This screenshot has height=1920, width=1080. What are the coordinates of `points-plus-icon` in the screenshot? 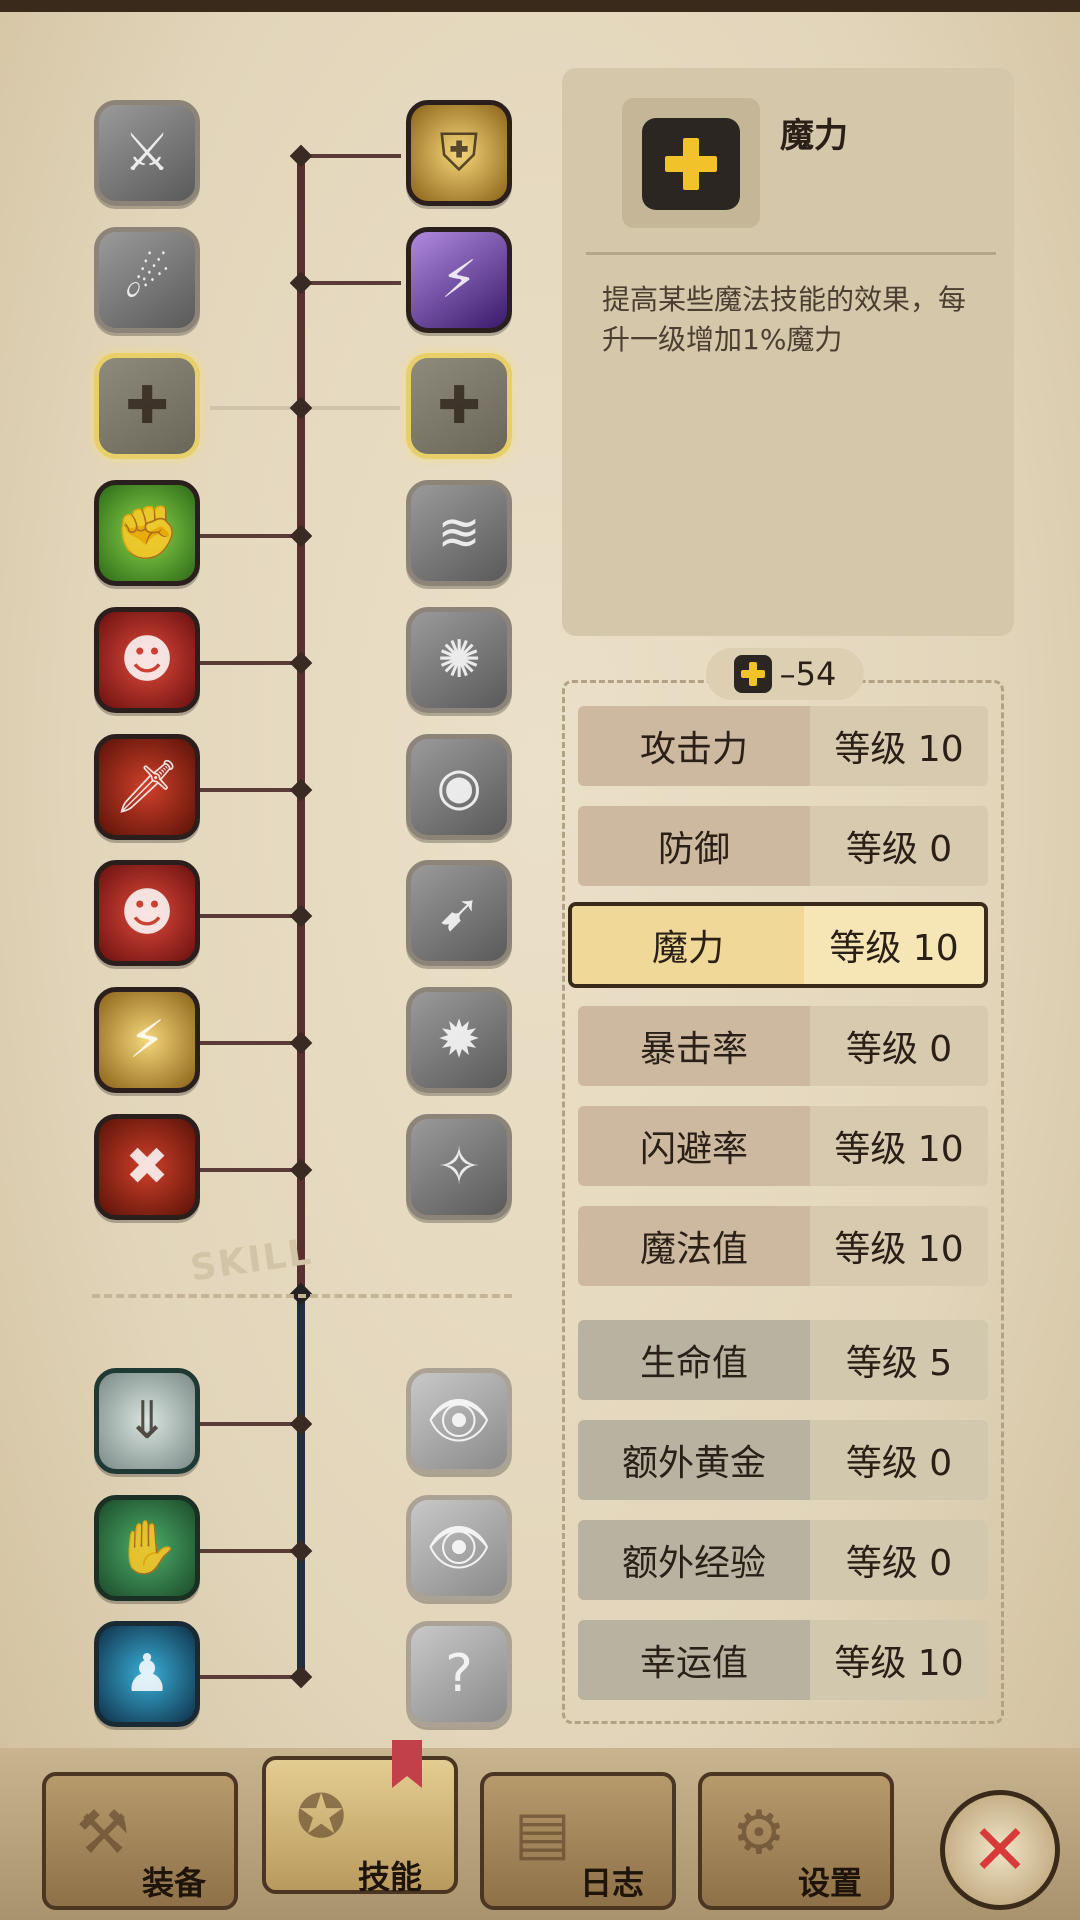 It's located at (752, 674).